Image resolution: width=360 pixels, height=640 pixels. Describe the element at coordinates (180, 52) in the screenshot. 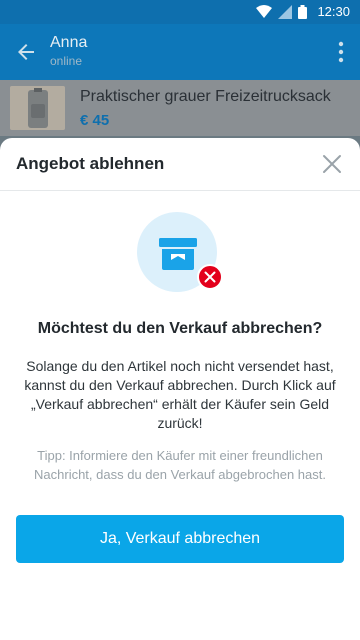

I see `app-bar: Anna online` at that location.